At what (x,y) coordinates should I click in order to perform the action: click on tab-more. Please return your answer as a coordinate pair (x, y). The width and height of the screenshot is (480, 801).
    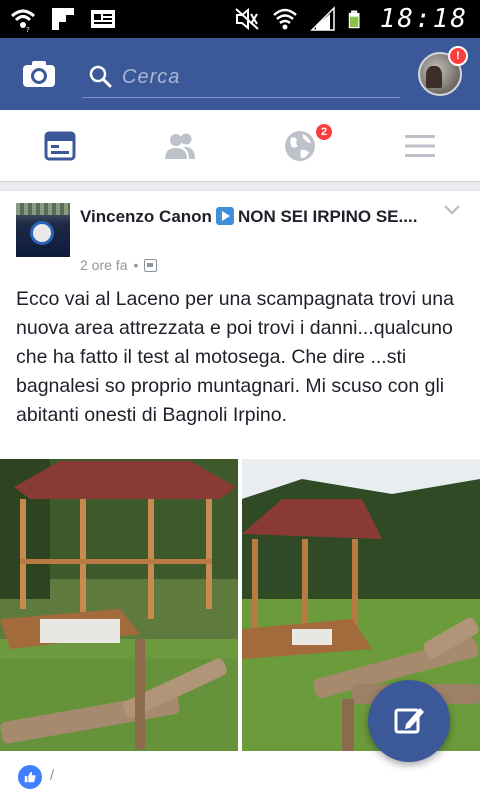
    Looking at the image, I should click on (420, 146).